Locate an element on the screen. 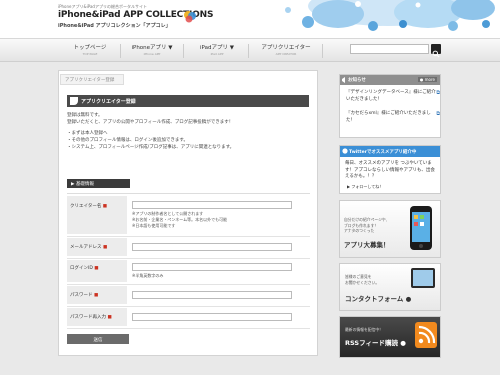 This screenshot has width=500, height=375. field-label-text: ログインID is located at coordinates (81, 268).